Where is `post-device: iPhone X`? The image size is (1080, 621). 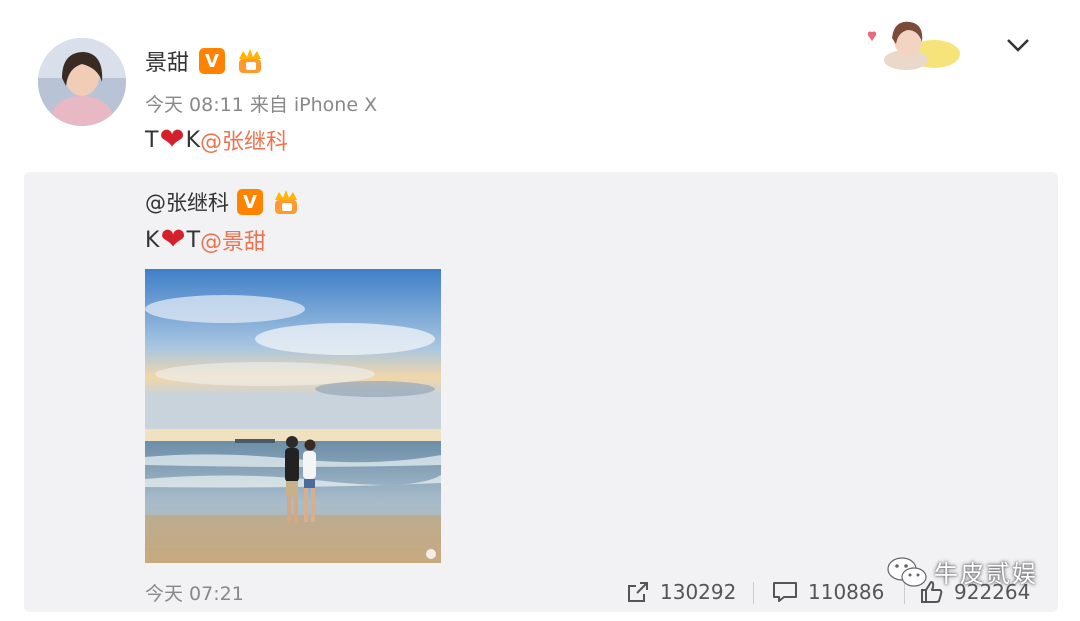
post-device: iPhone X is located at coordinates (335, 105).